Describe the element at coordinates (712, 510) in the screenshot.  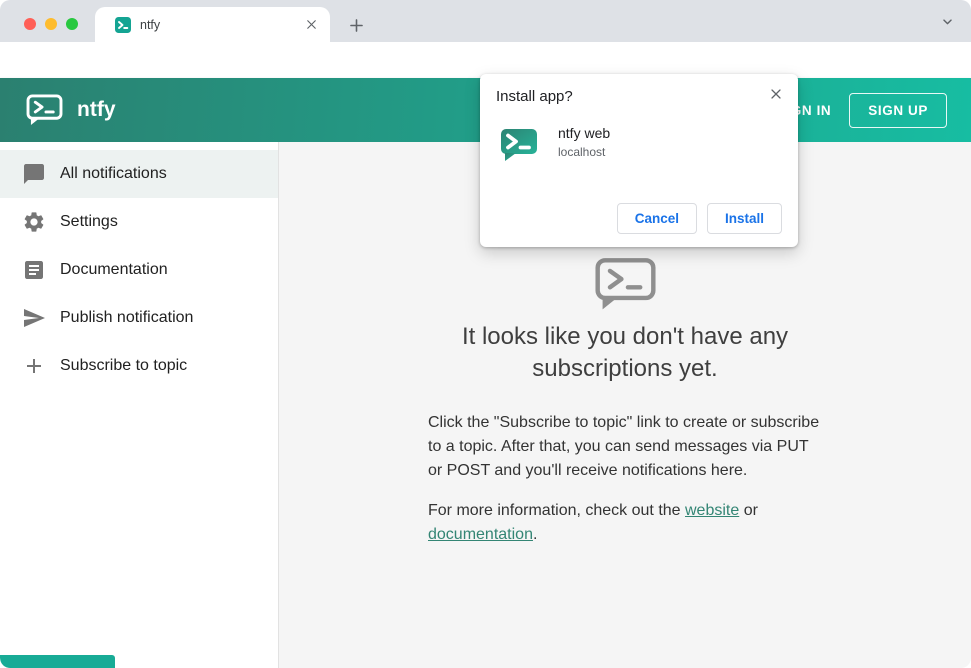
I see `website-link: website` at that location.